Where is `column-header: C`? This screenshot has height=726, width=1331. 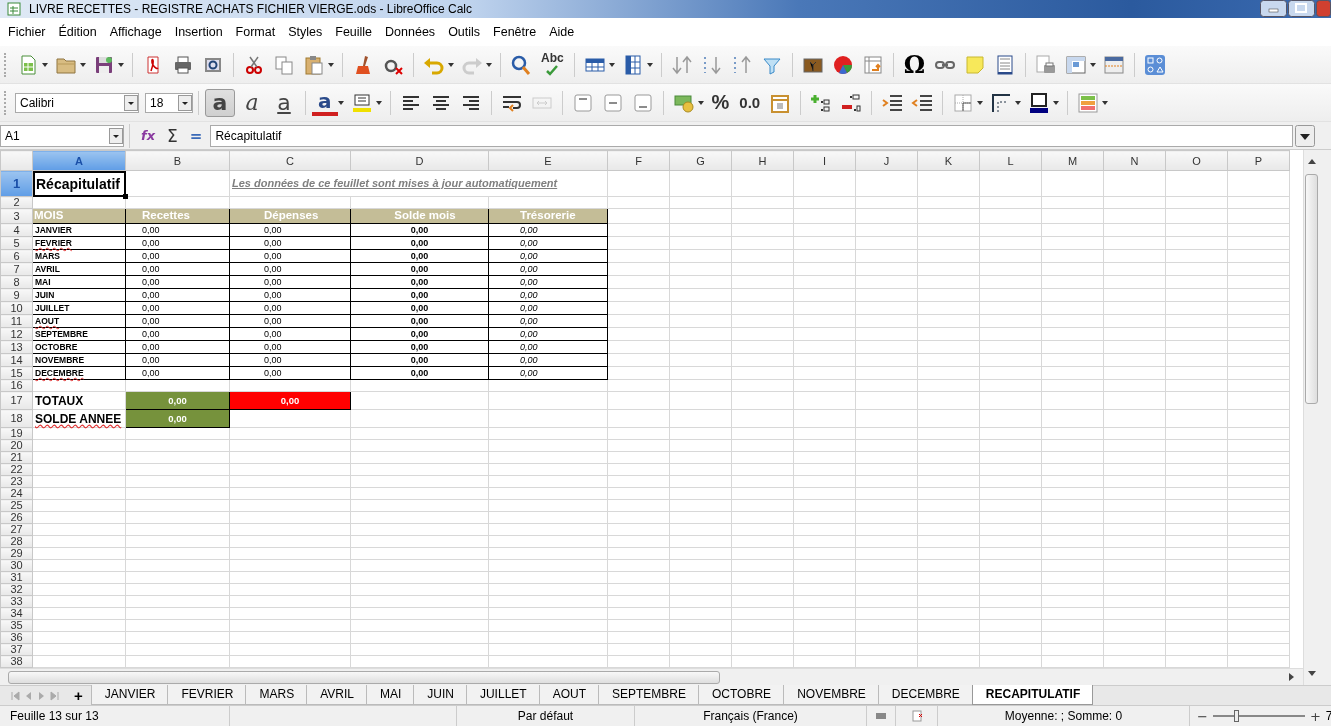 column-header: C is located at coordinates (290, 160).